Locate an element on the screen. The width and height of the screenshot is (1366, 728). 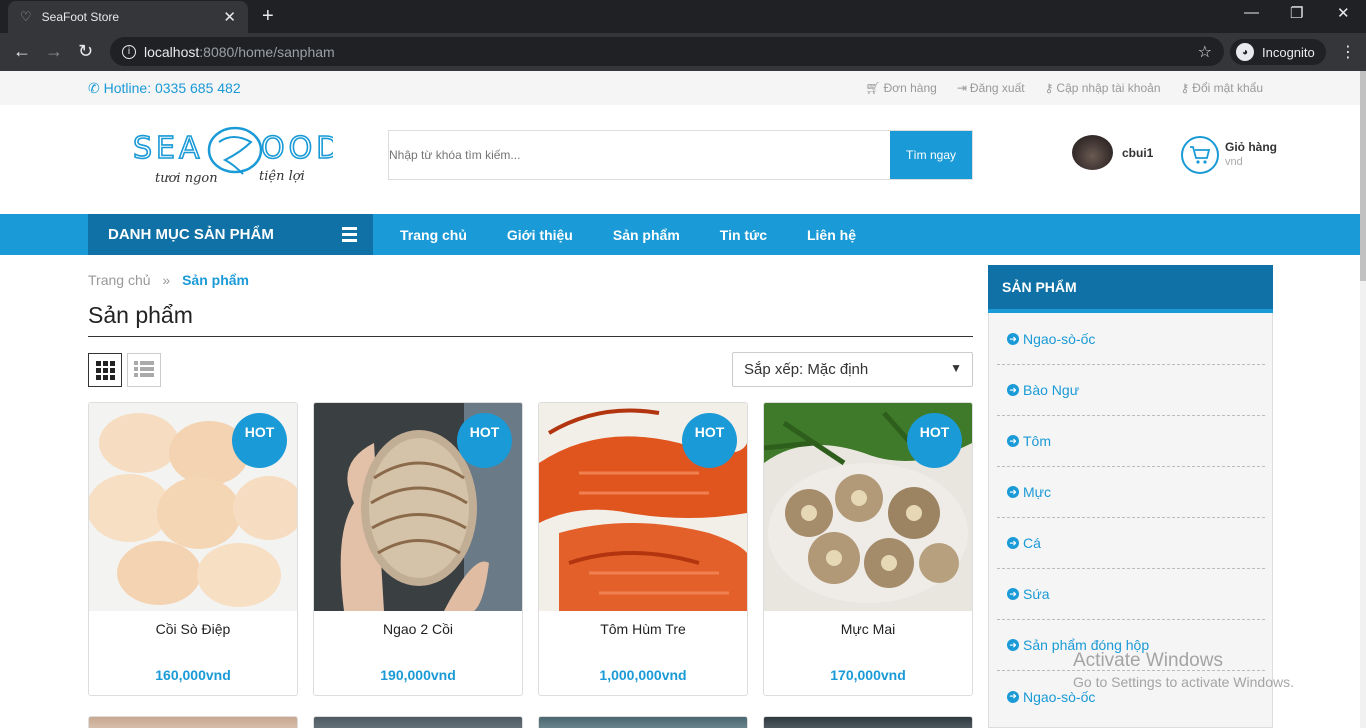
grid-icon is located at coordinates (105, 370).